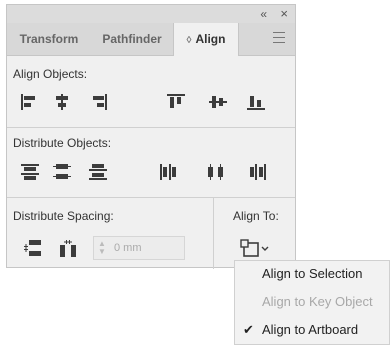 Image resolution: width=390 pixels, height=345 pixels. I want to click on vertical-align-top-icon, so click(176, 102).